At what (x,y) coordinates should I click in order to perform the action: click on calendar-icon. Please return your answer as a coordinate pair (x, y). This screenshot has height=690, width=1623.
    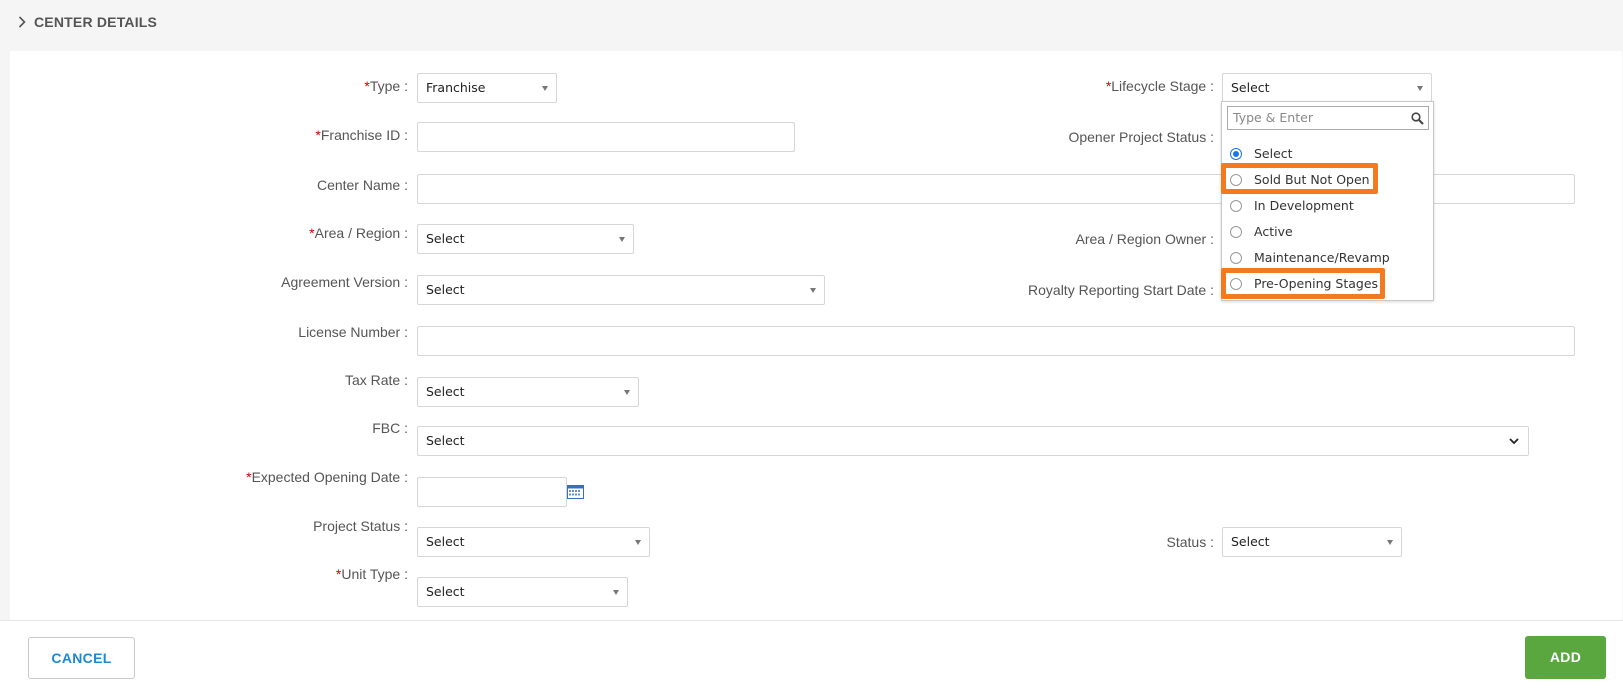
    Looking at the image, I should click on (575, 494).